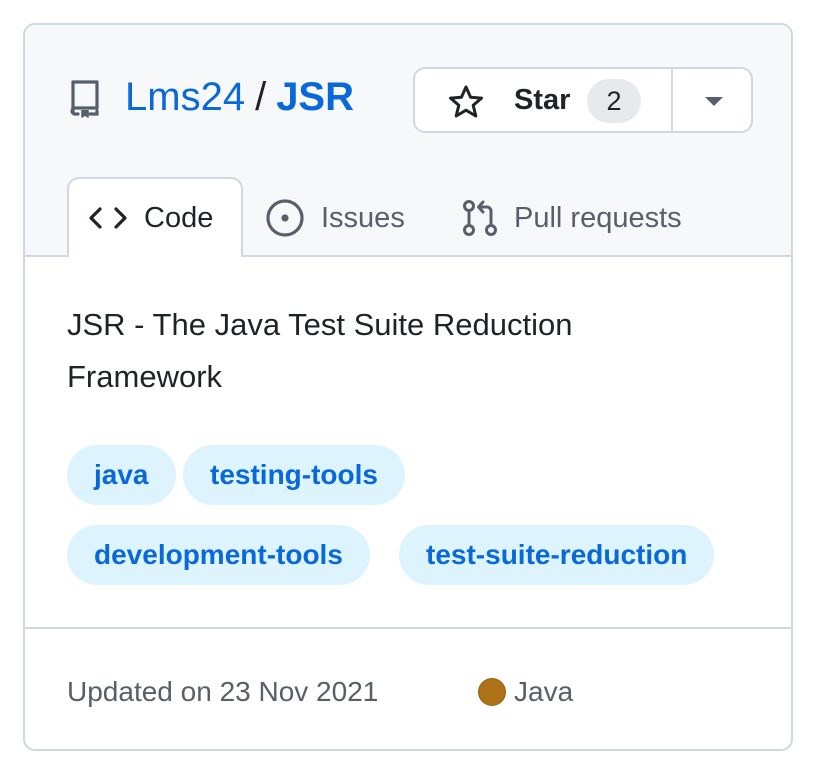  What do you see at coordinates (84, 99) in the screenshot?
I see `repo-icon` at bounding box center [84, 99].